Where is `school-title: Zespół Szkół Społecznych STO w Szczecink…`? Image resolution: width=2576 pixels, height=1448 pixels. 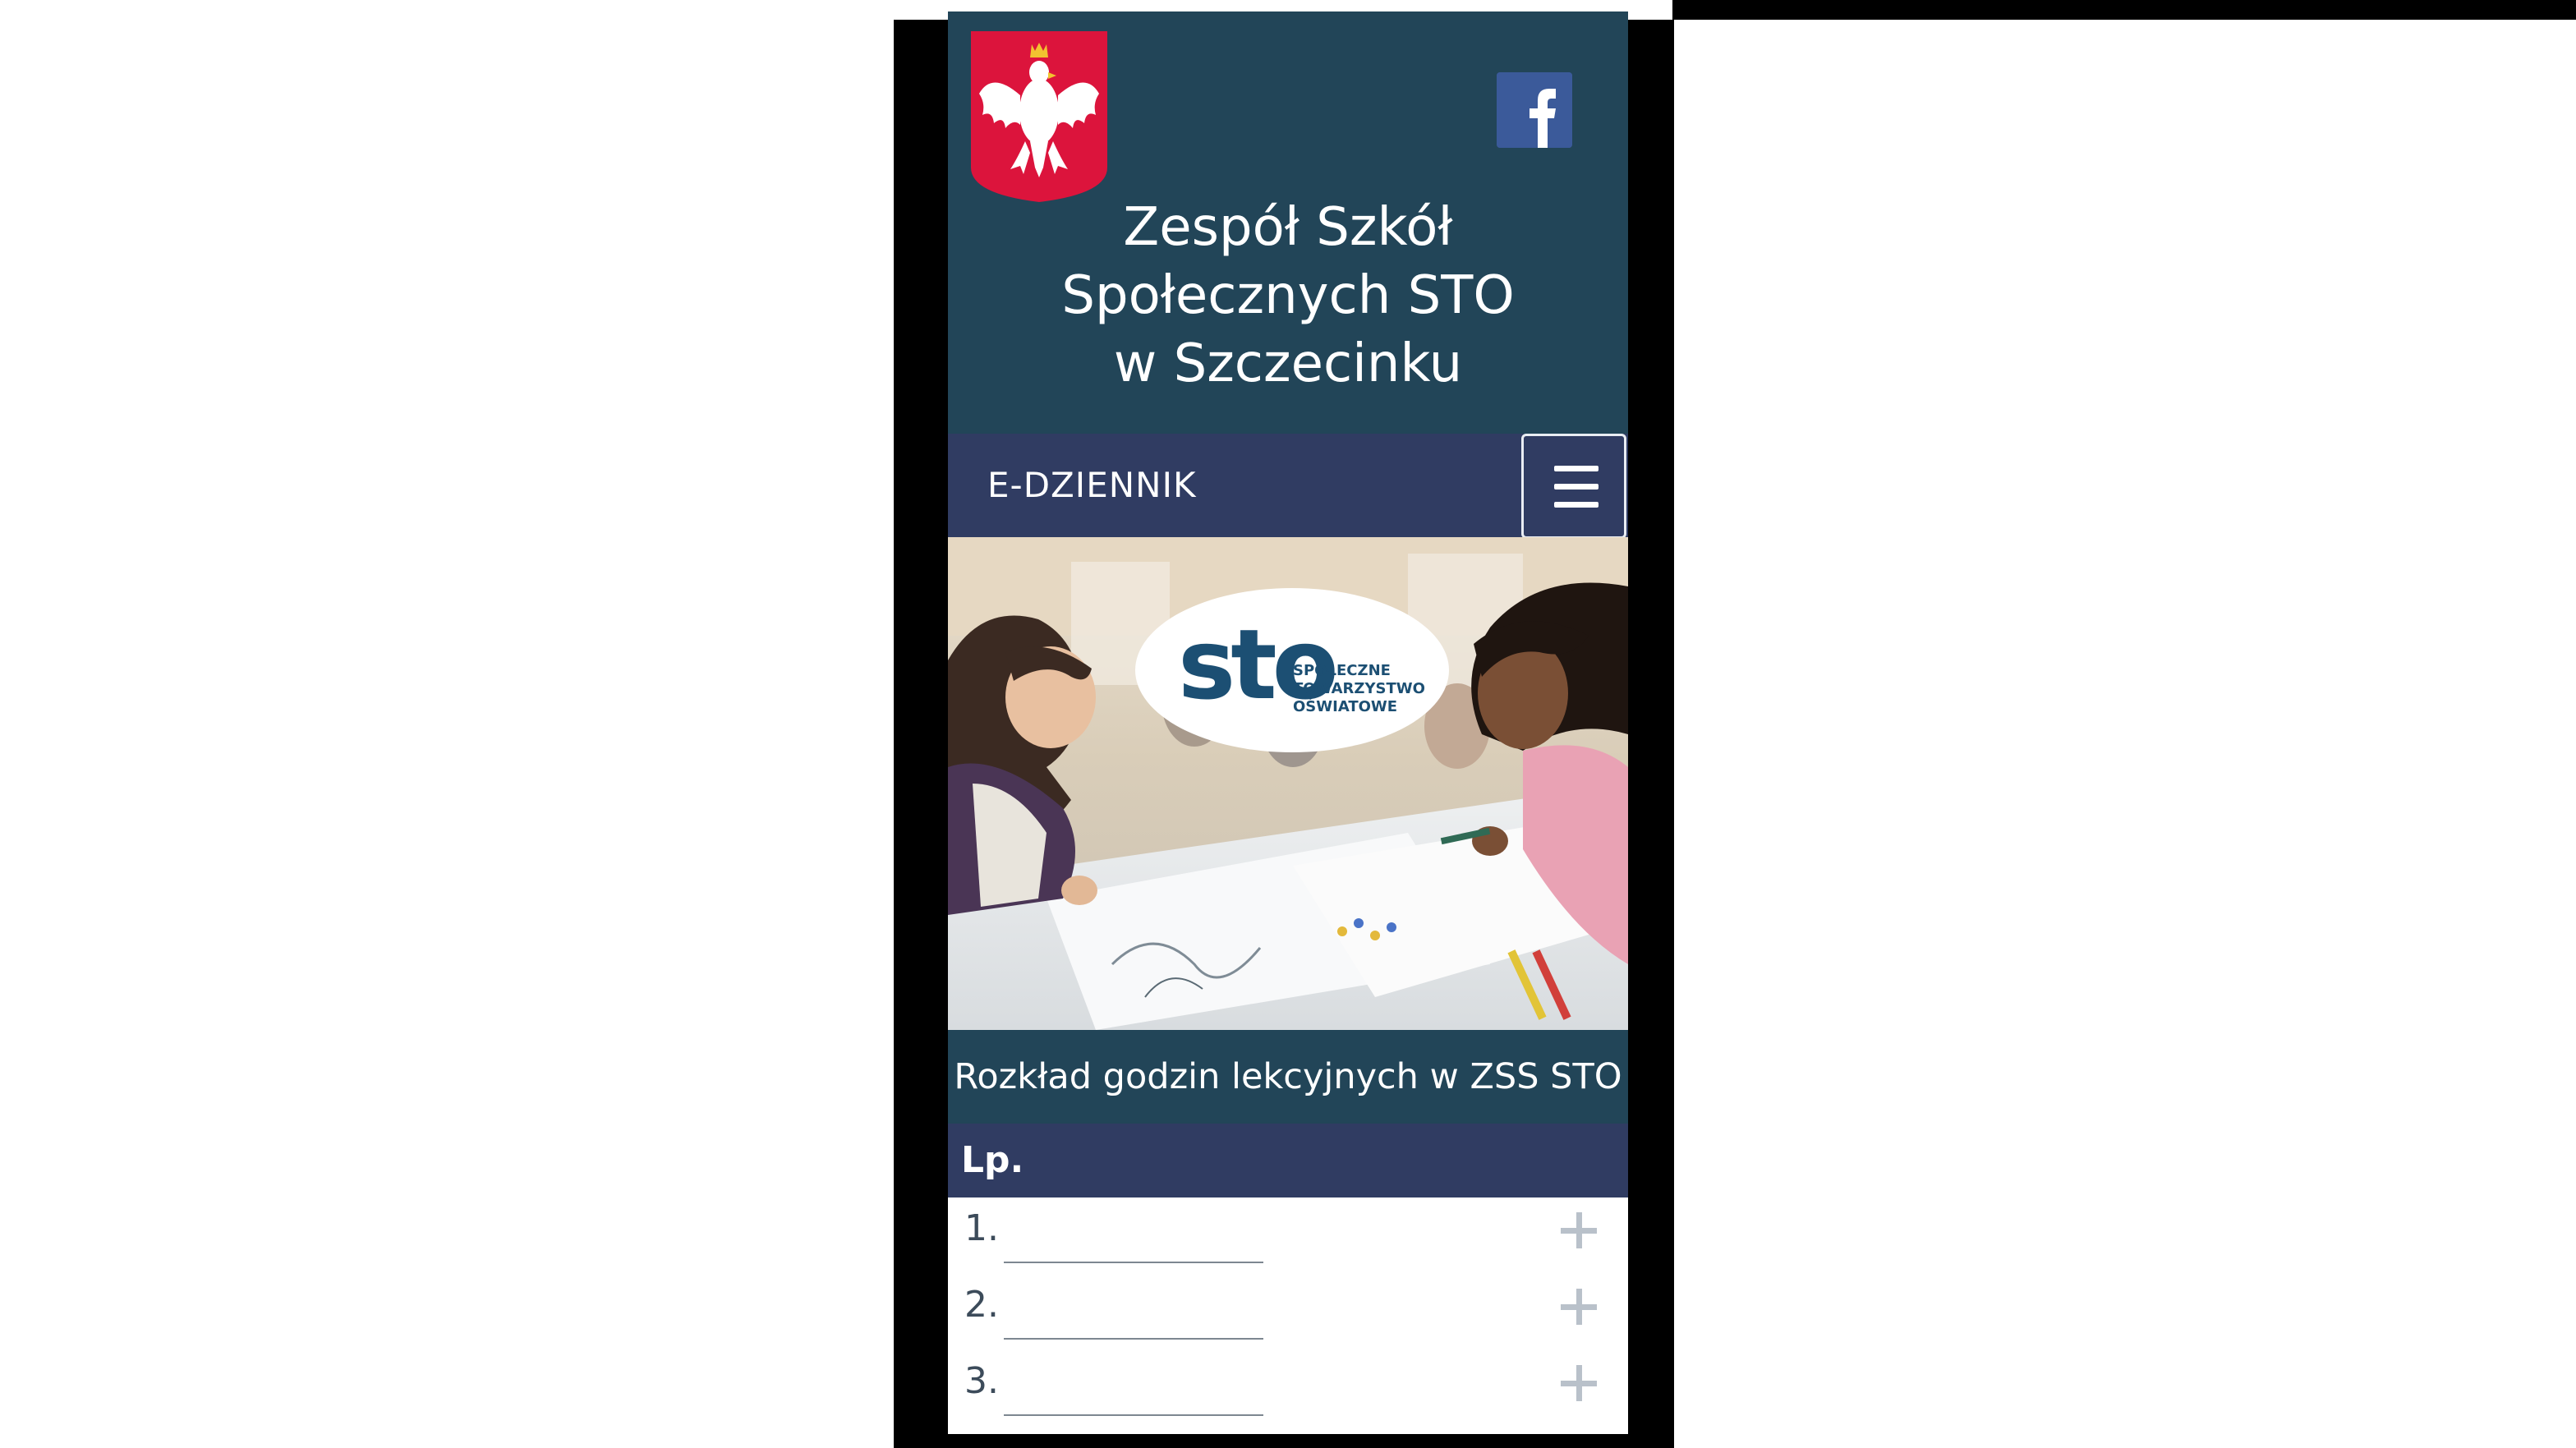
school-title: Zespół Szkół Społecznych STO w Szczecink… is located at coordinates (1288, 296).